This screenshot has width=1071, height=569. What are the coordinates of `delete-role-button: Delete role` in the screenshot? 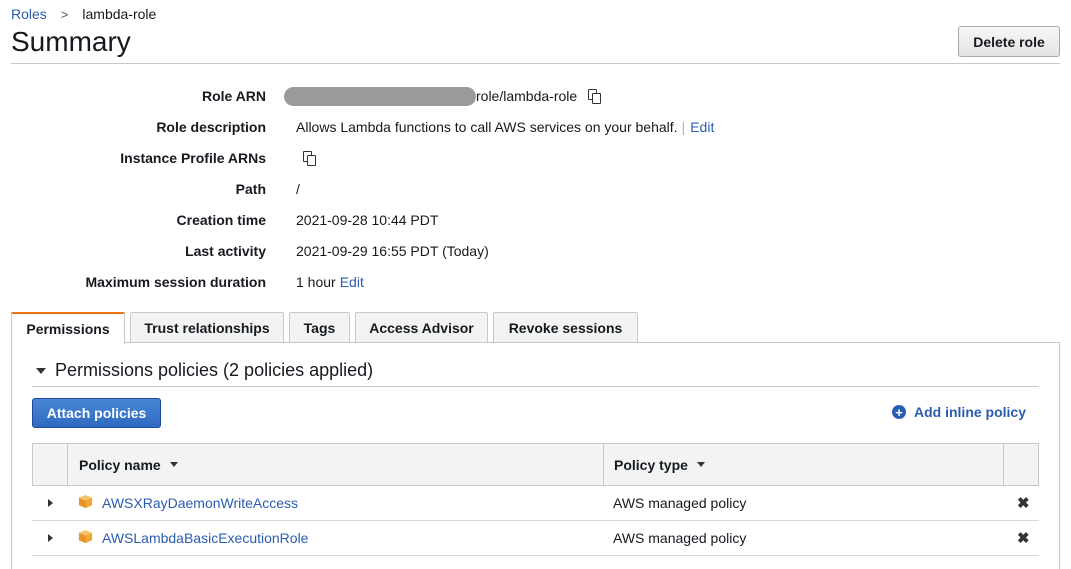 It's located at (1009, 41).